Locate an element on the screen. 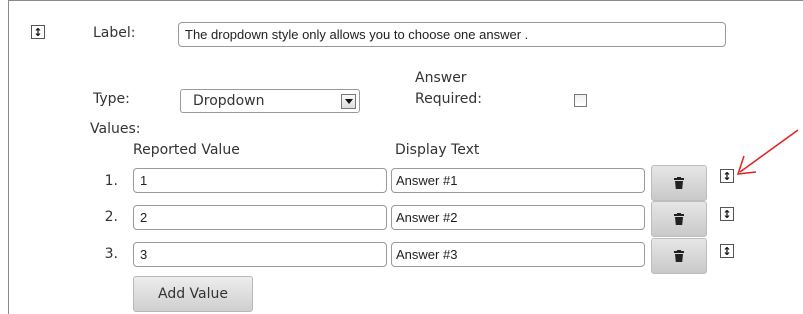 The height and width of the screenshot is (314, 803). values-caption: Values: is located at coordinates (115, 129).